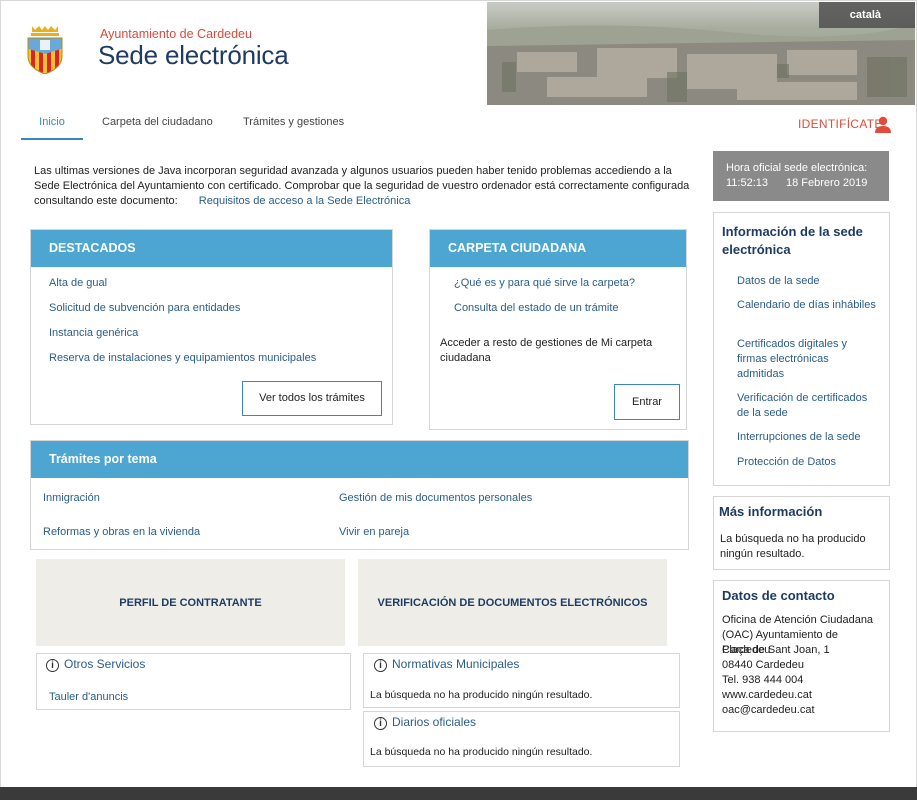  Describe the element at coordinates (45, 50) in the screenshot. I see `coat-of-arms-logo` at that location.